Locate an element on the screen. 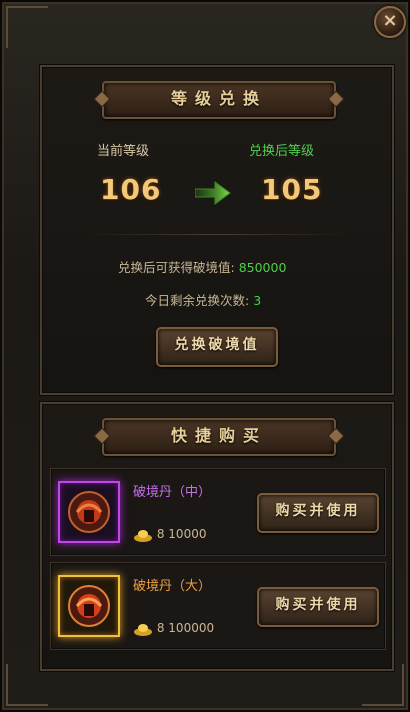 The width and height of the screenshot is (410, 712). reward-label: 兑换后可获得破境值: is located at coordinates (176, 267).